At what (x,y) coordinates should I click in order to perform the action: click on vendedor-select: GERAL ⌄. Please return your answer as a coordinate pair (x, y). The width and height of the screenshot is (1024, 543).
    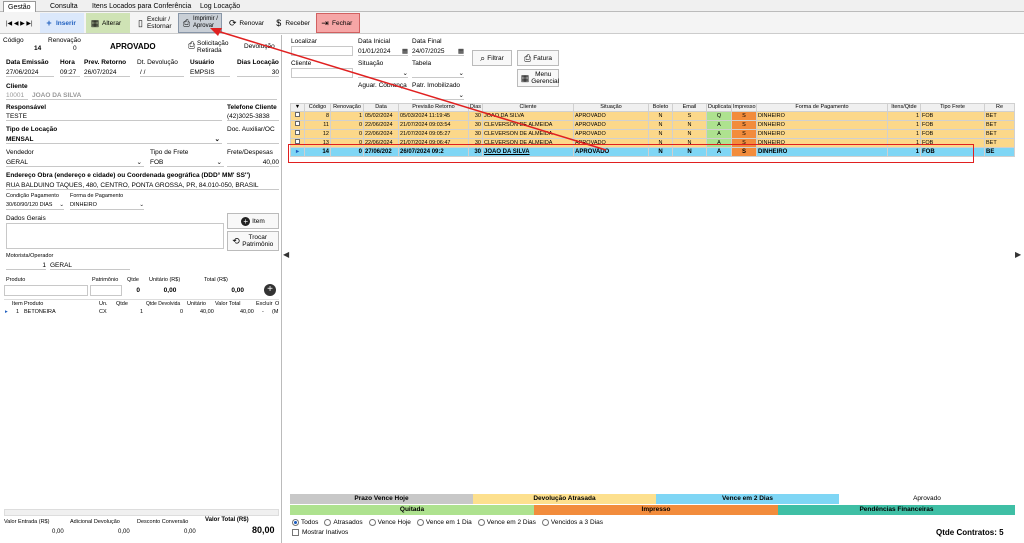
    Looking at the image, I should click on (75, 162).